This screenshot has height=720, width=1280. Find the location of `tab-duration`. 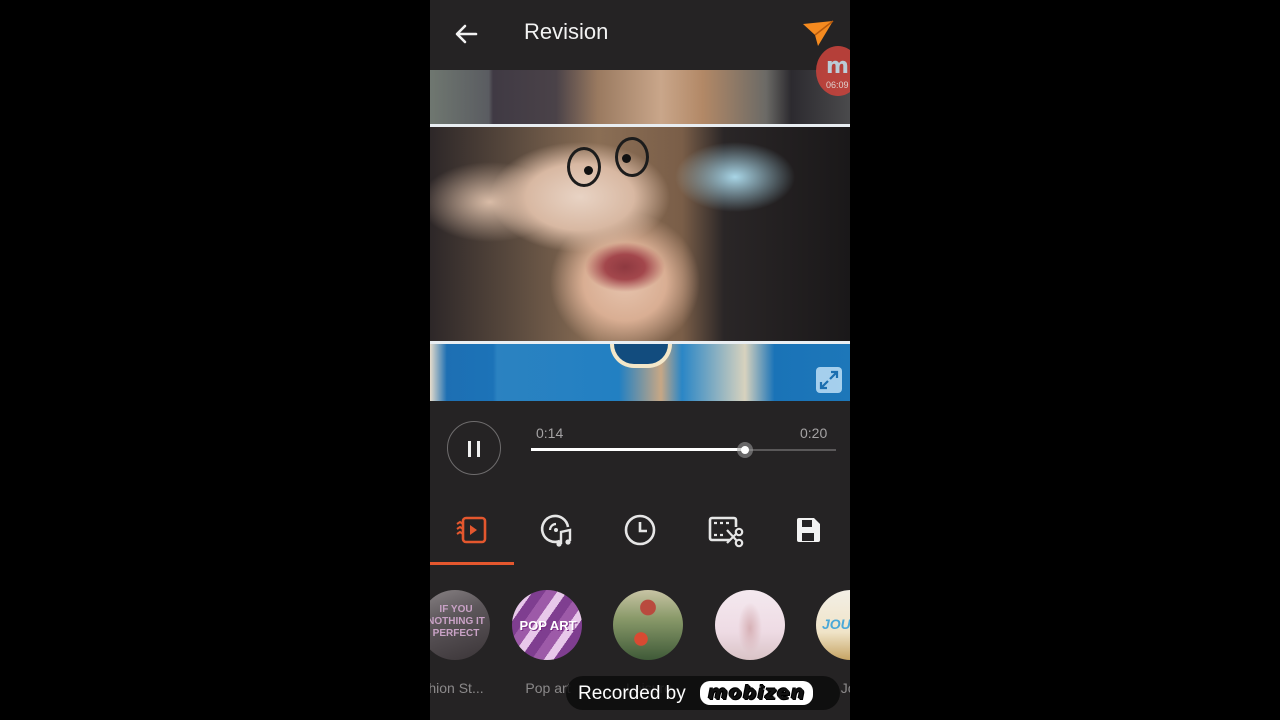

tab-duration is located at coordinates (640, 531).